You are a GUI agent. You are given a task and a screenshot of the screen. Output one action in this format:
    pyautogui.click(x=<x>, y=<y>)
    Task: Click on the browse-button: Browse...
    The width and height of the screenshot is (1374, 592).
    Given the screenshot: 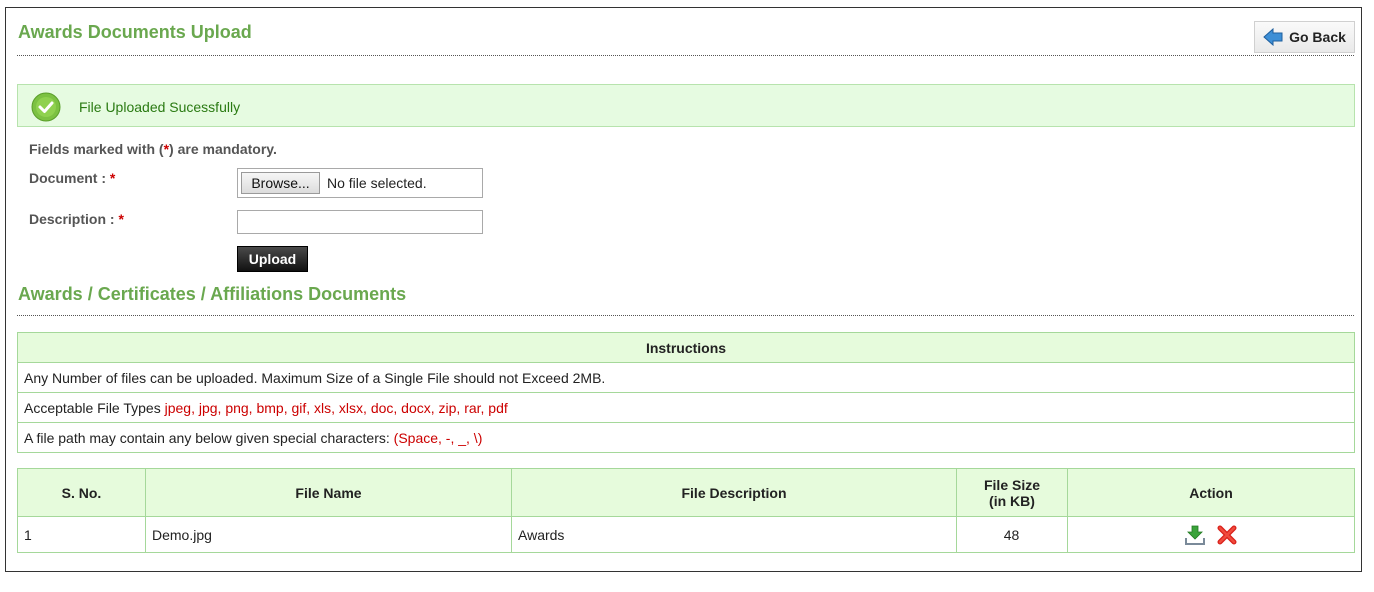 What is the action you would take?
    pyautogui.click(x=280, y=183)
    